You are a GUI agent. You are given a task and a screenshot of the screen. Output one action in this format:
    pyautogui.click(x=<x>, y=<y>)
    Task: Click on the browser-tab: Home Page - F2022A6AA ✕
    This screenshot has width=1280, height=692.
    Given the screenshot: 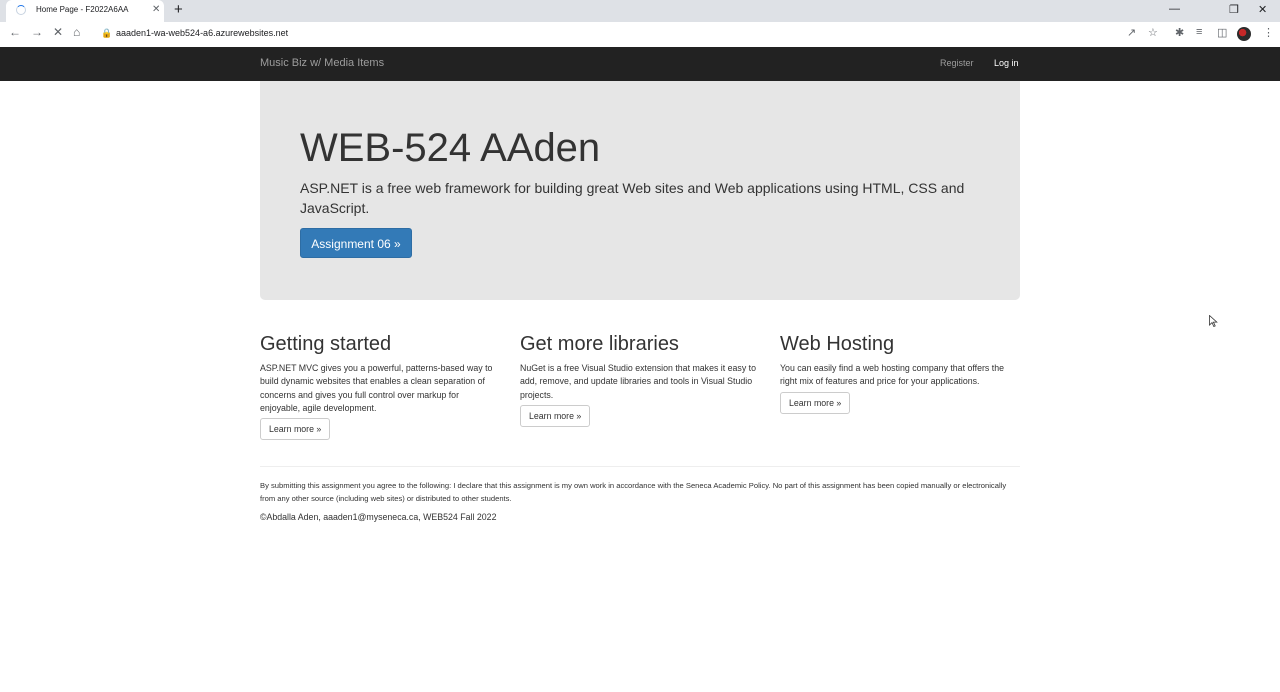 What is the action you would take?
    pyautogui.click(x=85, y=11)
    